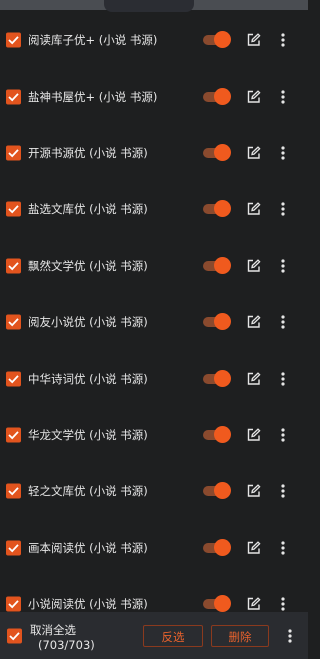 The width and height of the screenshot is (320, 659). I want to click on source-name: 小说阅读优 (小说 书源), so click(88, 604).